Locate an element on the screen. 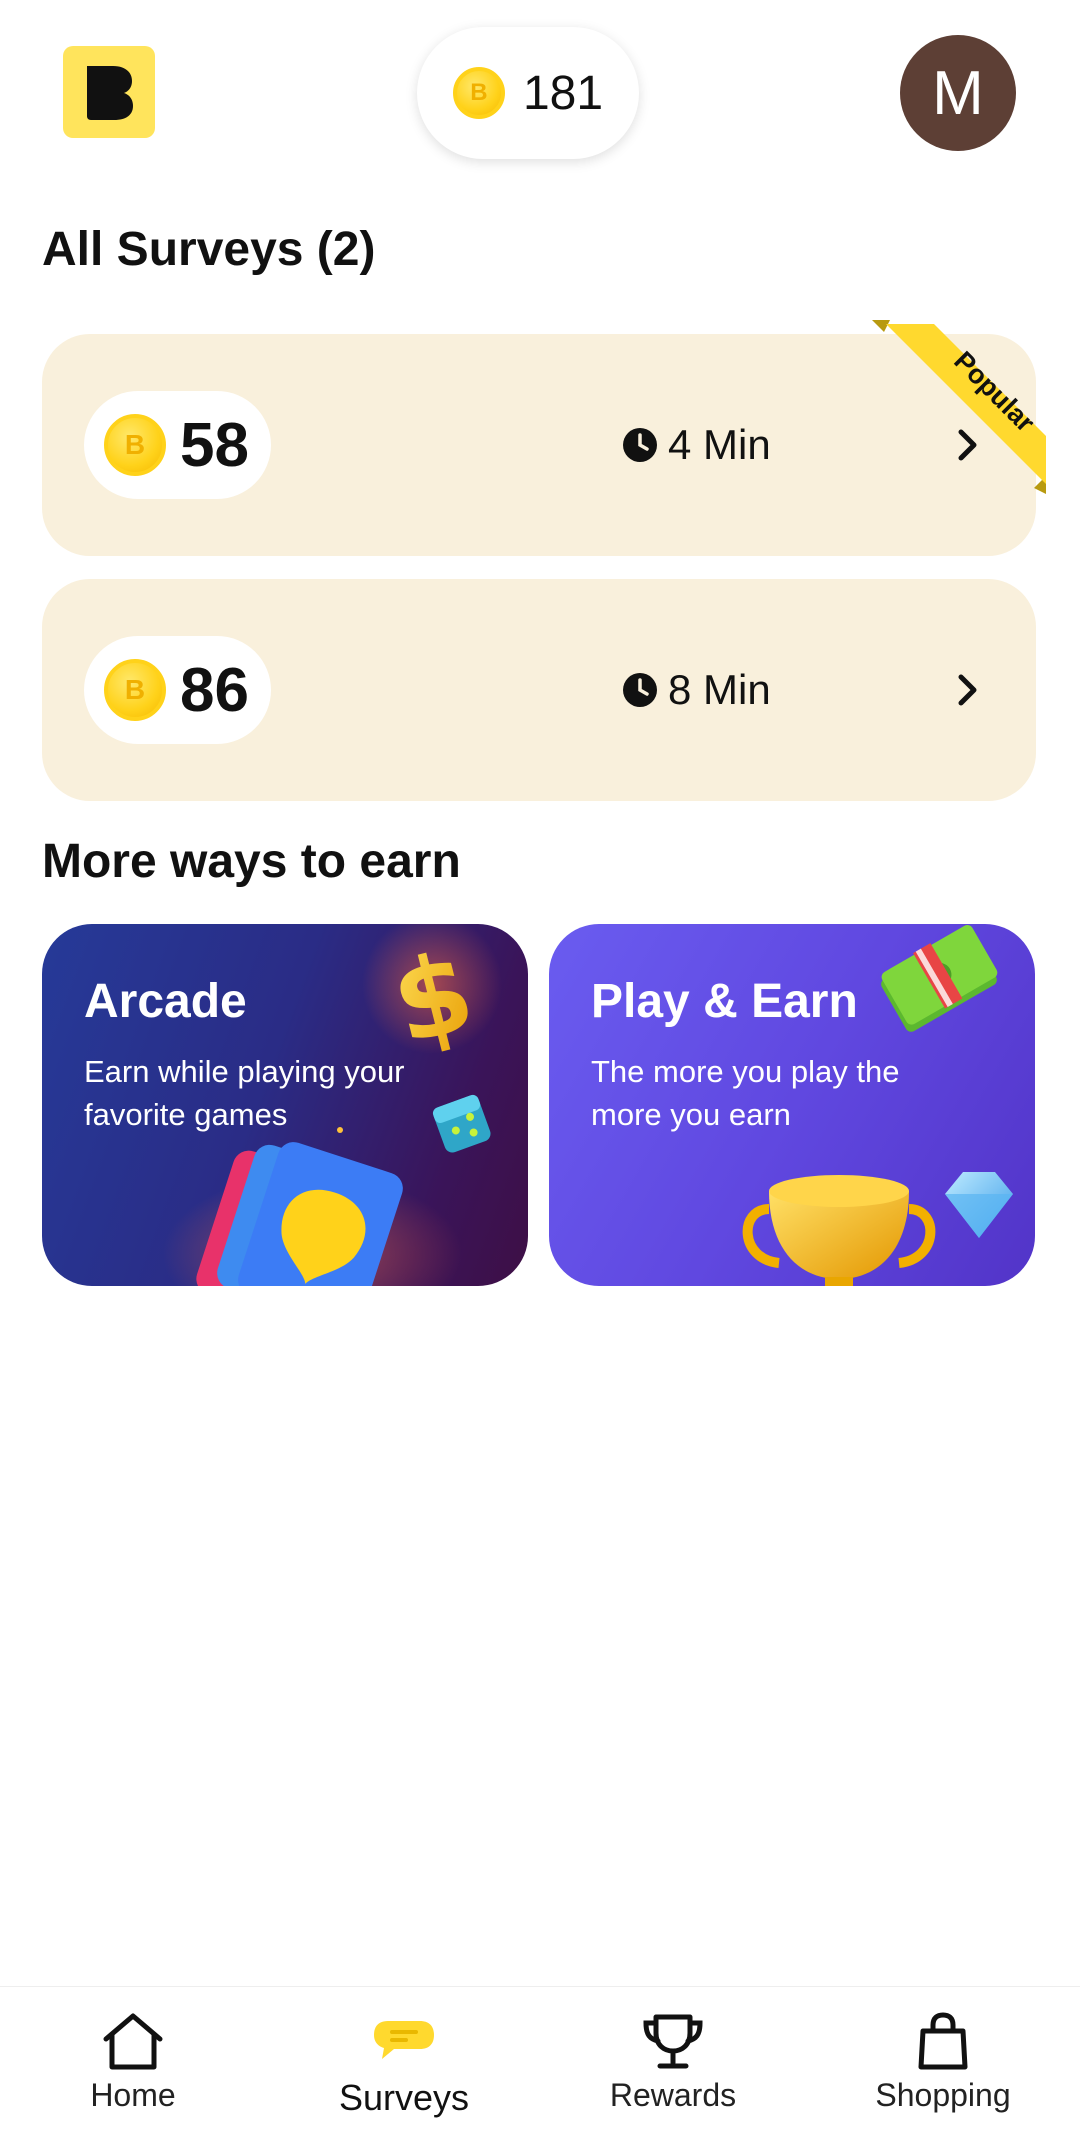  top-bar: B 181 M is located at coordinates (540, 100).